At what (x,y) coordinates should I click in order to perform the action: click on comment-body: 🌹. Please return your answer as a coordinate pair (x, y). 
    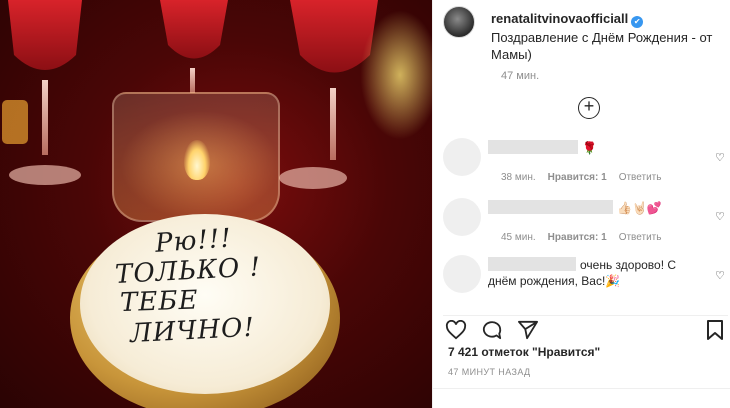
    Looking at the image, I should click on (595, 148).